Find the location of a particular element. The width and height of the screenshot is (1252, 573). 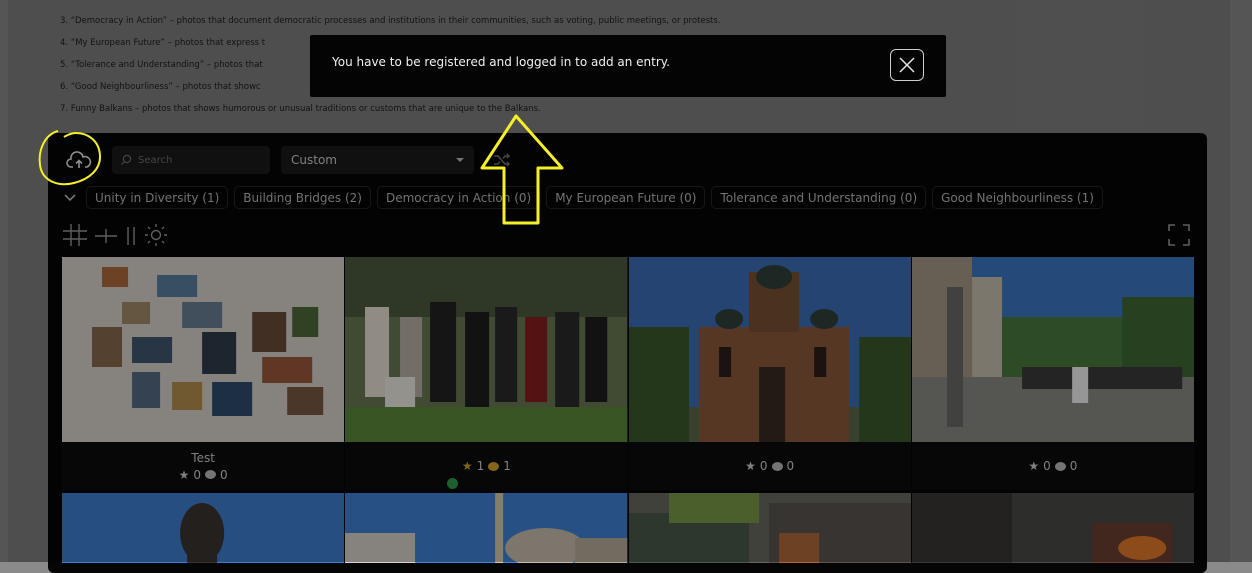

grid-layout-icon is located at coordinates (75, 235).